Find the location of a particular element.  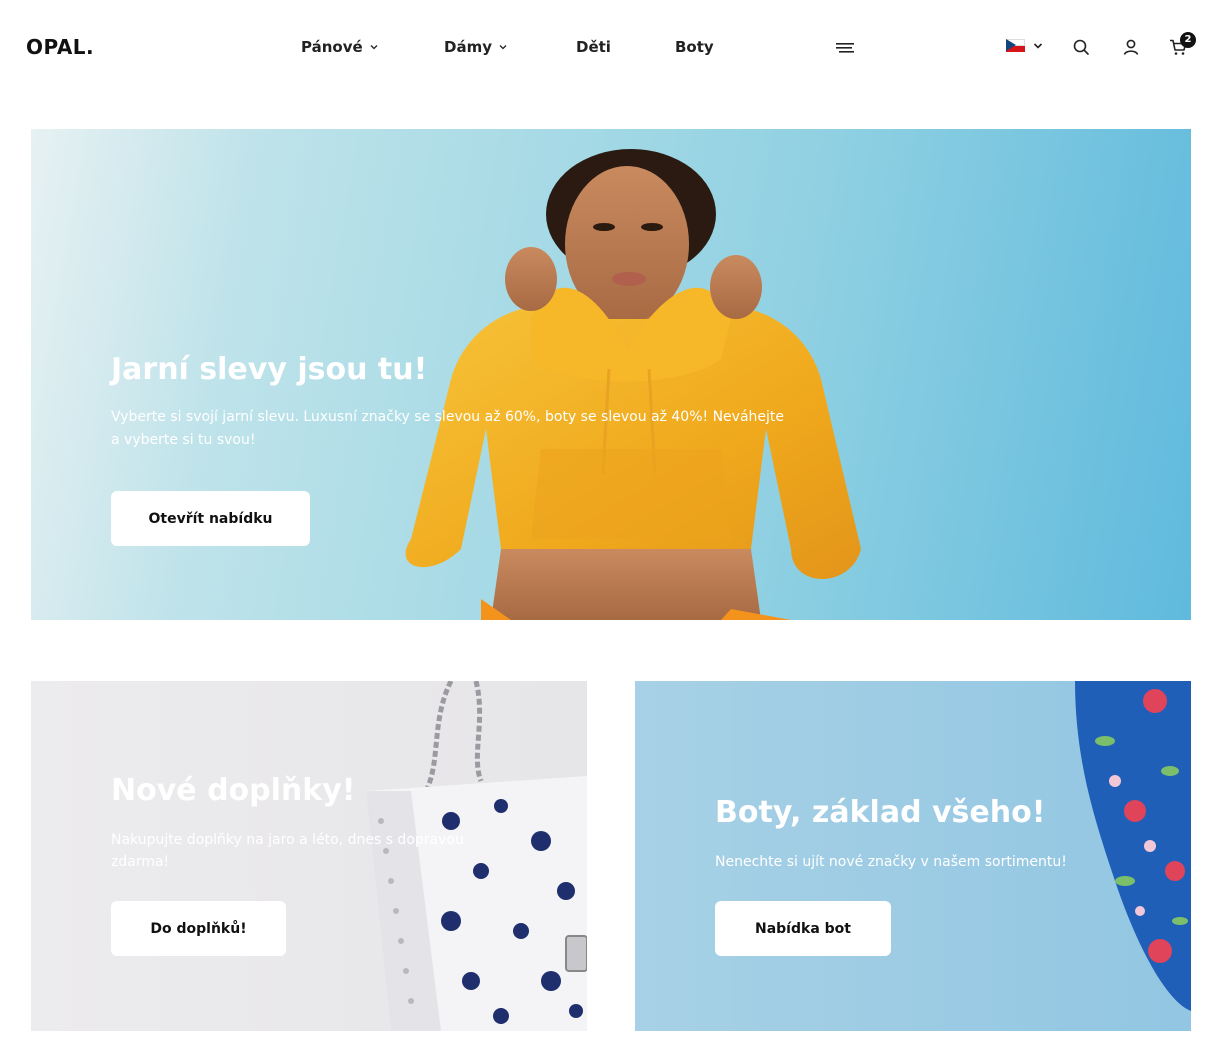

nav-item-boty: Boty is located at coordinates (694, 47).